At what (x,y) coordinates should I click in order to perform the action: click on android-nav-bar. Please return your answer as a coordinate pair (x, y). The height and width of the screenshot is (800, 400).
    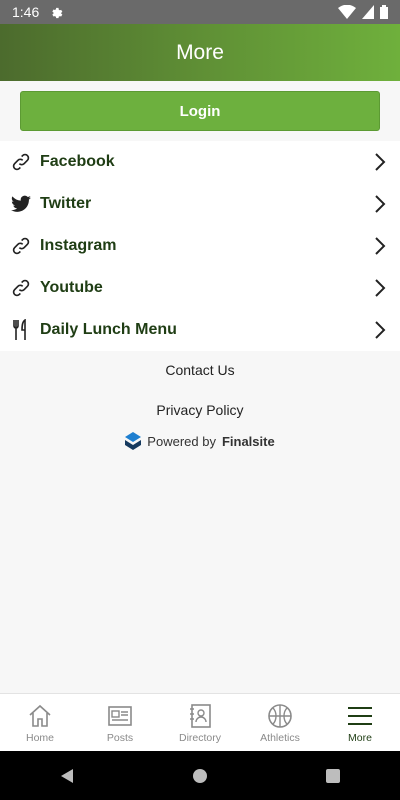
    Looking at the image, I should click on (200, 775).